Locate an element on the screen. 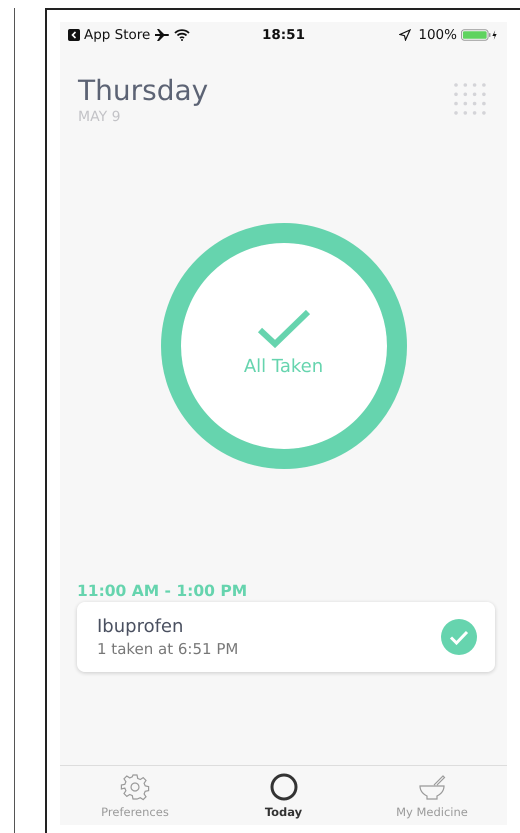  battery-charging-icon is located at coordinates (479, 35).